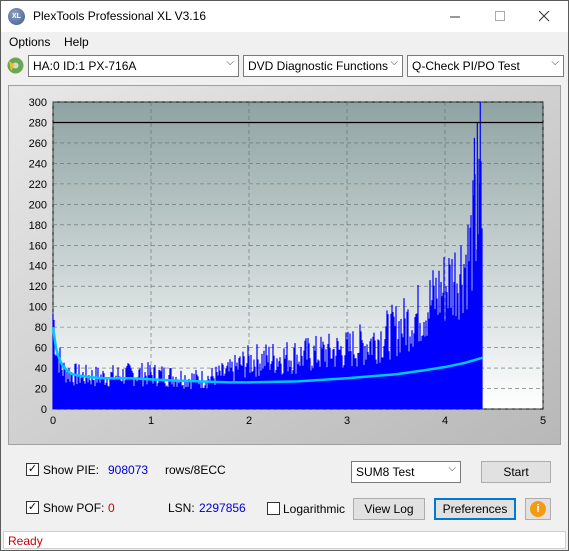 The height and width of the screenshot is (551, 569). Describe the element at coordinates (41, 390) in the screenshot. I see `y-tick-label: 20` at that location.